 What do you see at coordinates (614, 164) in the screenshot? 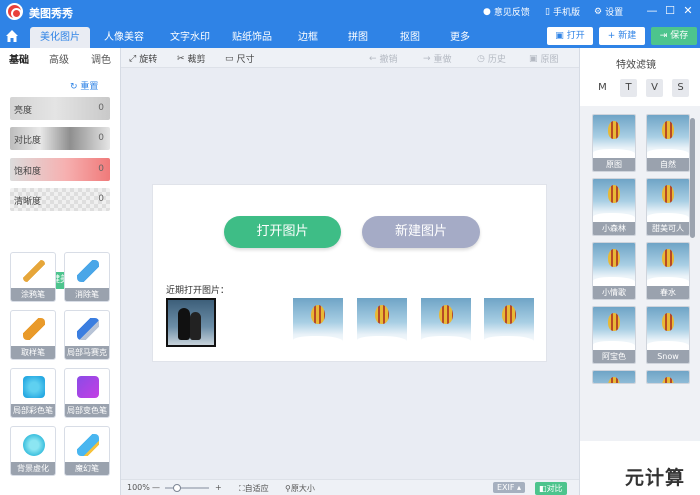
I see `filter-label: 原图` at bounding box center [614, 164].